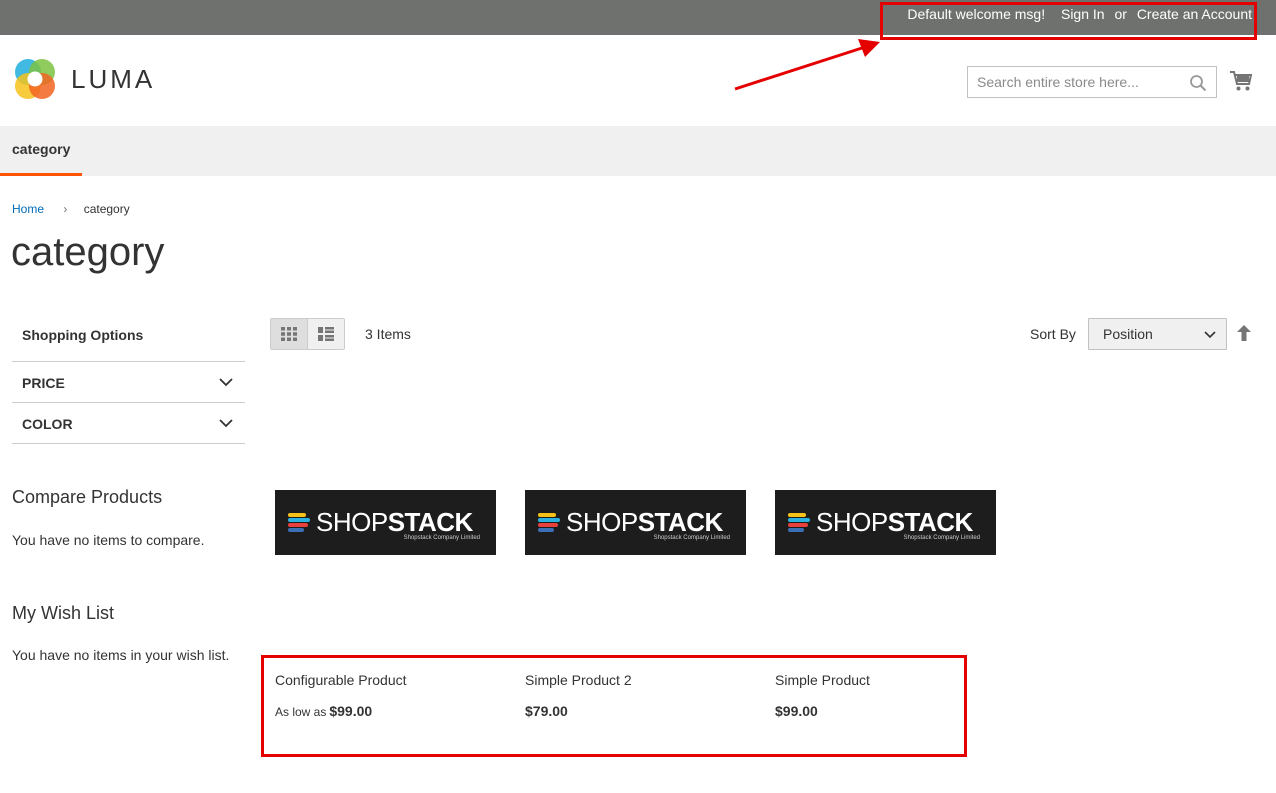 The width and height of the screenshot is (1276, 793). What do you see at coordinates (1053, 334) in the screenshot?
I see `sort-by-label: Sort By` at bounding box center [1053, 334].